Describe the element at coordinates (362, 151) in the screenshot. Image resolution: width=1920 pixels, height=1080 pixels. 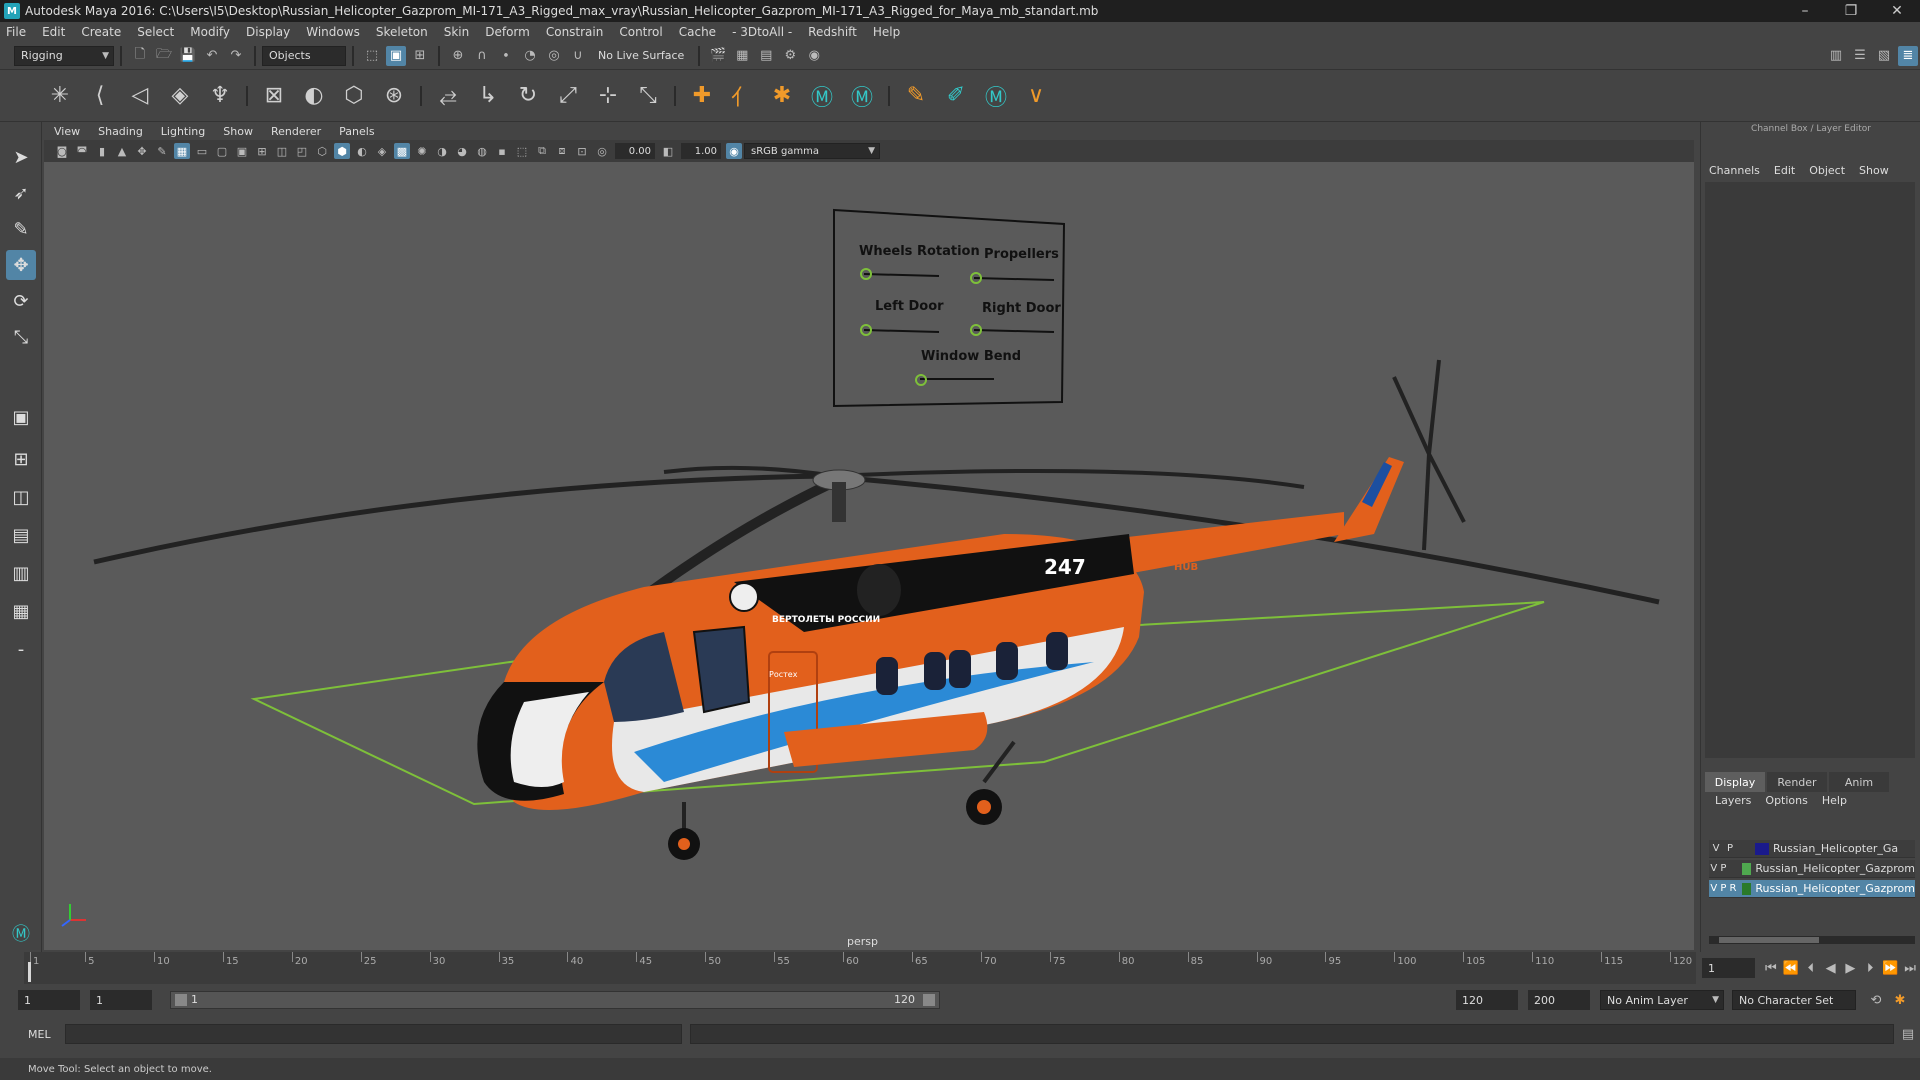
I see `use-default-material-icon: ◐` at that location.